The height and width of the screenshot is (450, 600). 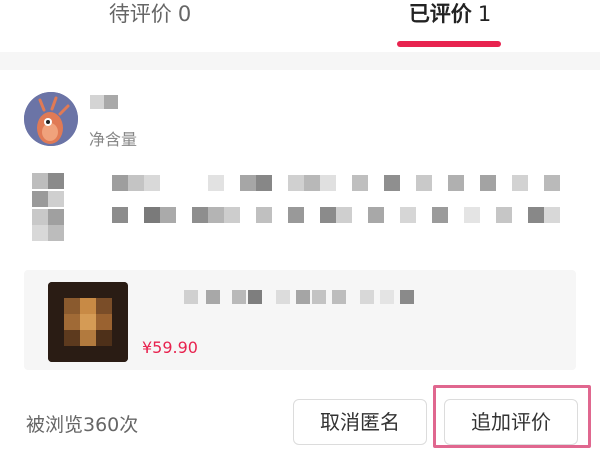 What do you see at coordinates (314, 298) in the screenshot?
I see `product-title-redacted` at bounding box center [314, 298].